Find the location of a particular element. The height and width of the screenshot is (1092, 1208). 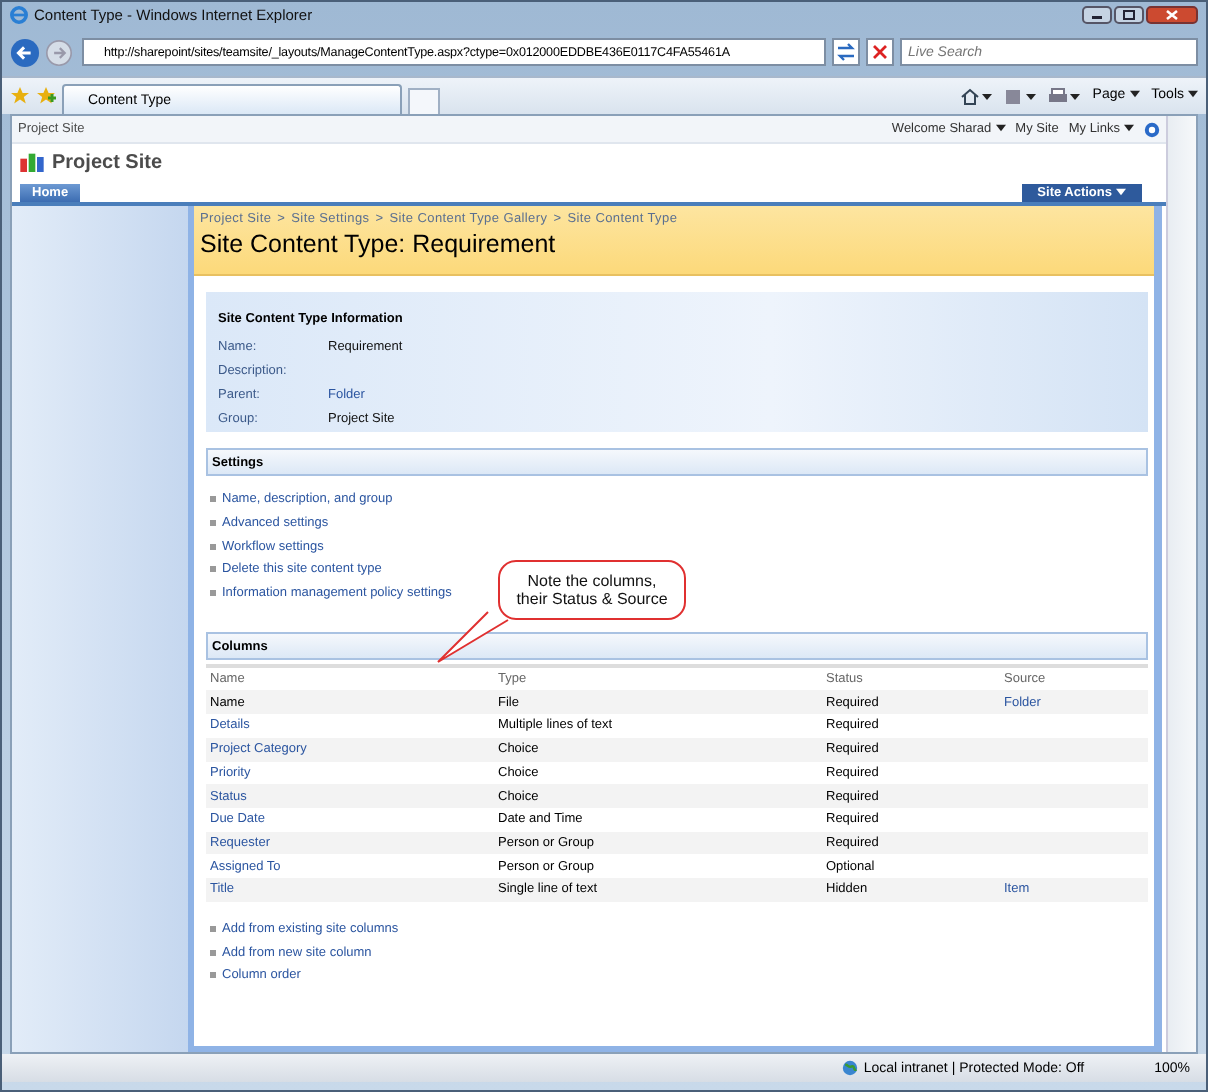

printer-icon is located at coordinates (1064, 96).